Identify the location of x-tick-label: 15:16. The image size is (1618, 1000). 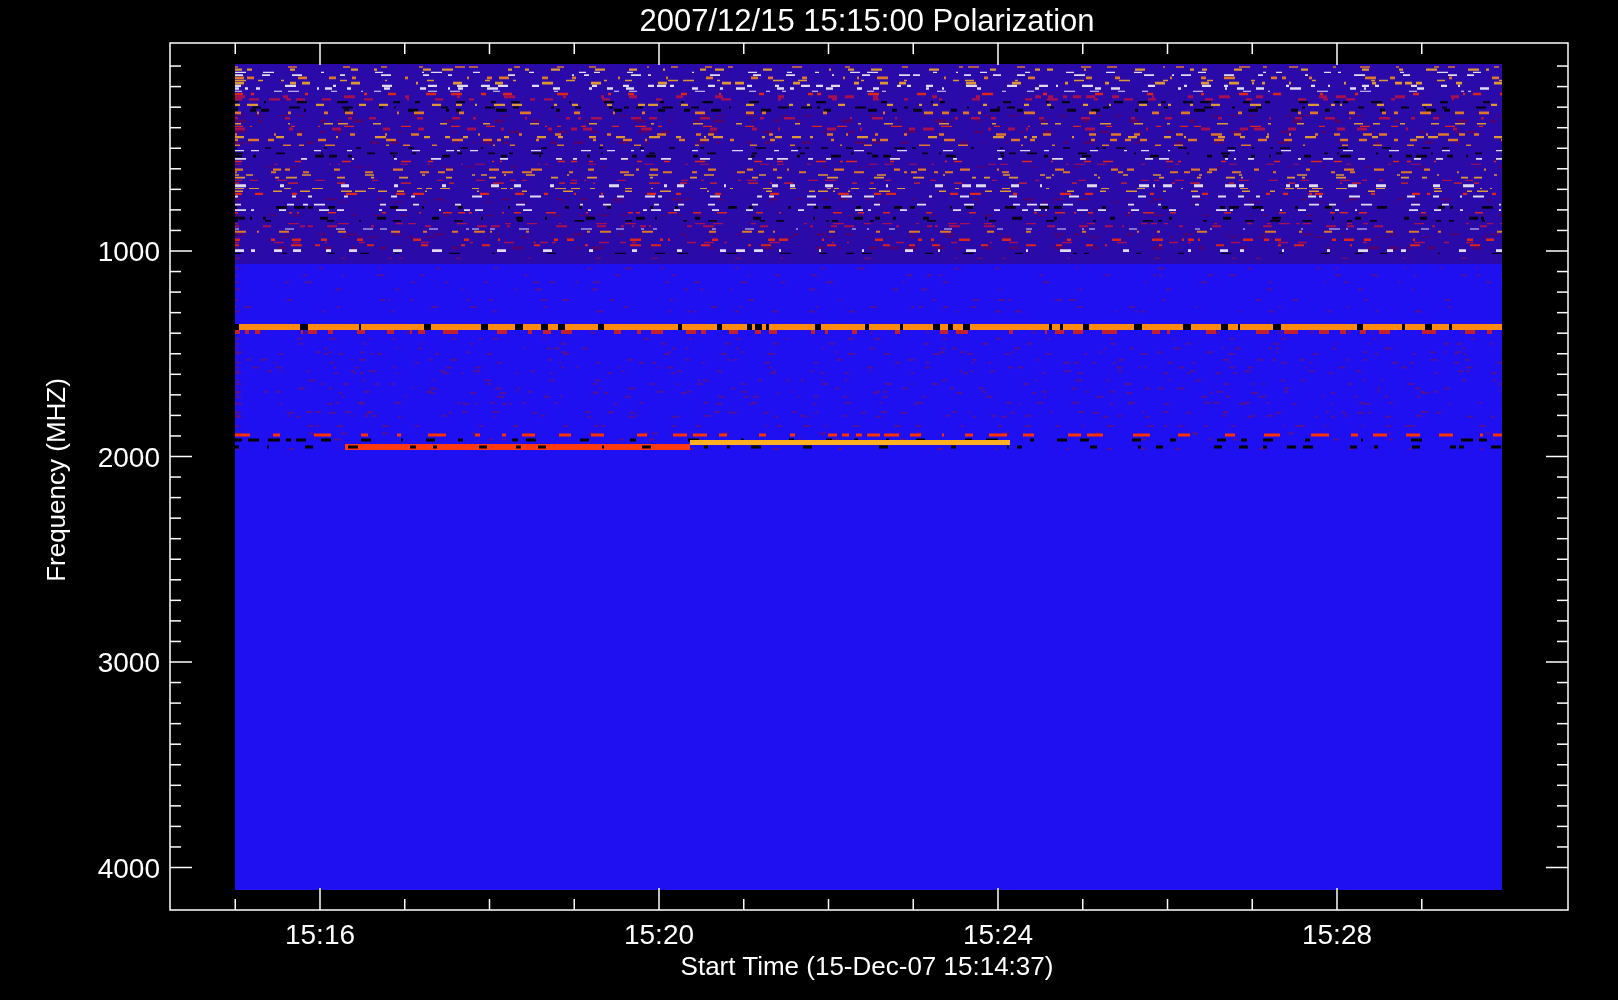
(320, 934).